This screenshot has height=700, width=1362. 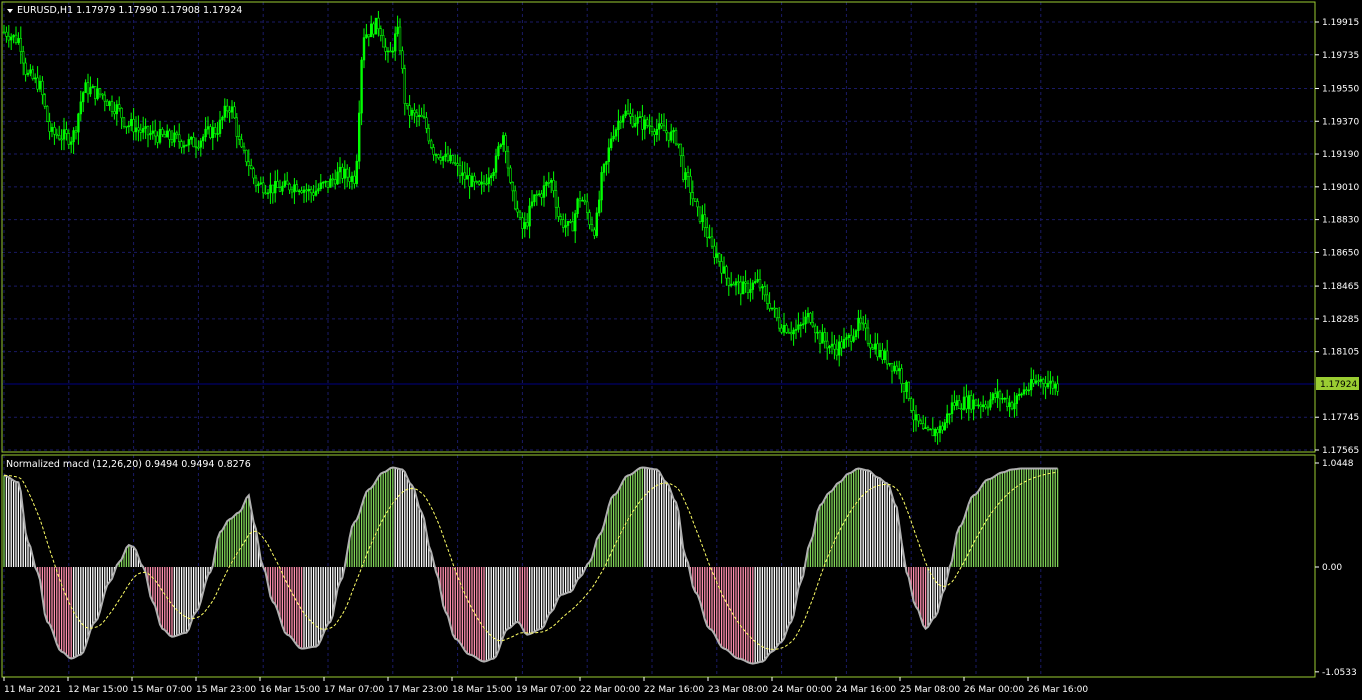 I want to click on price-tick-label: 1.19010, so click(x=1340, y=188).